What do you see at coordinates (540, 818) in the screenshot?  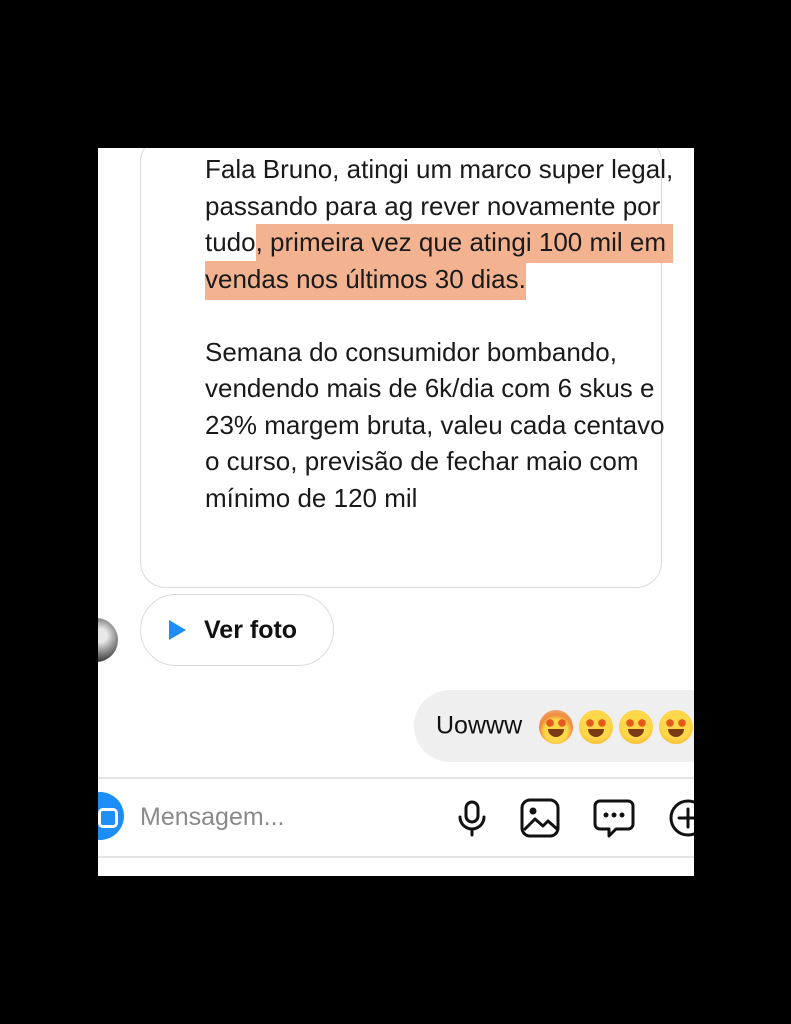 I see `image-icon` at bounding box center [540, 818].